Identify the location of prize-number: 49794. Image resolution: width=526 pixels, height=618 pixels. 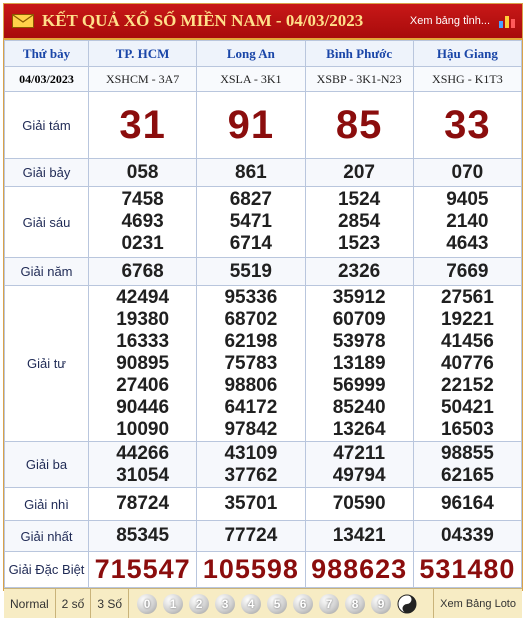
(359, 475).